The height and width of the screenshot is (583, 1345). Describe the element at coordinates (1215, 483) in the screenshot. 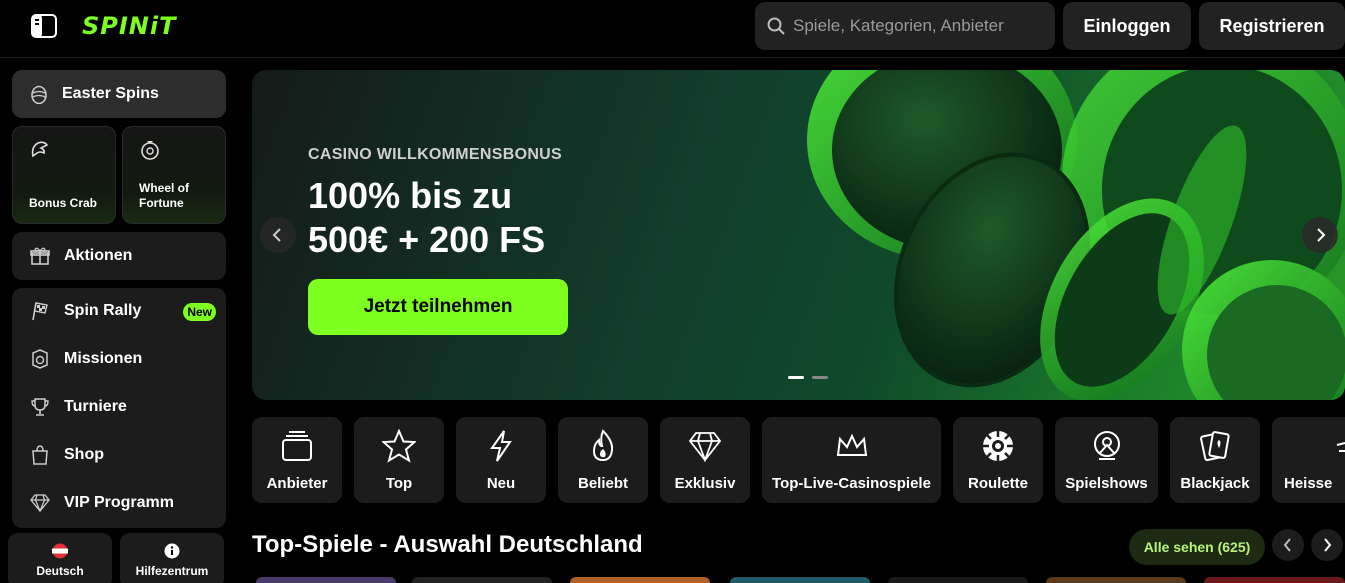

I see `category-label: Blackjack` at that location.